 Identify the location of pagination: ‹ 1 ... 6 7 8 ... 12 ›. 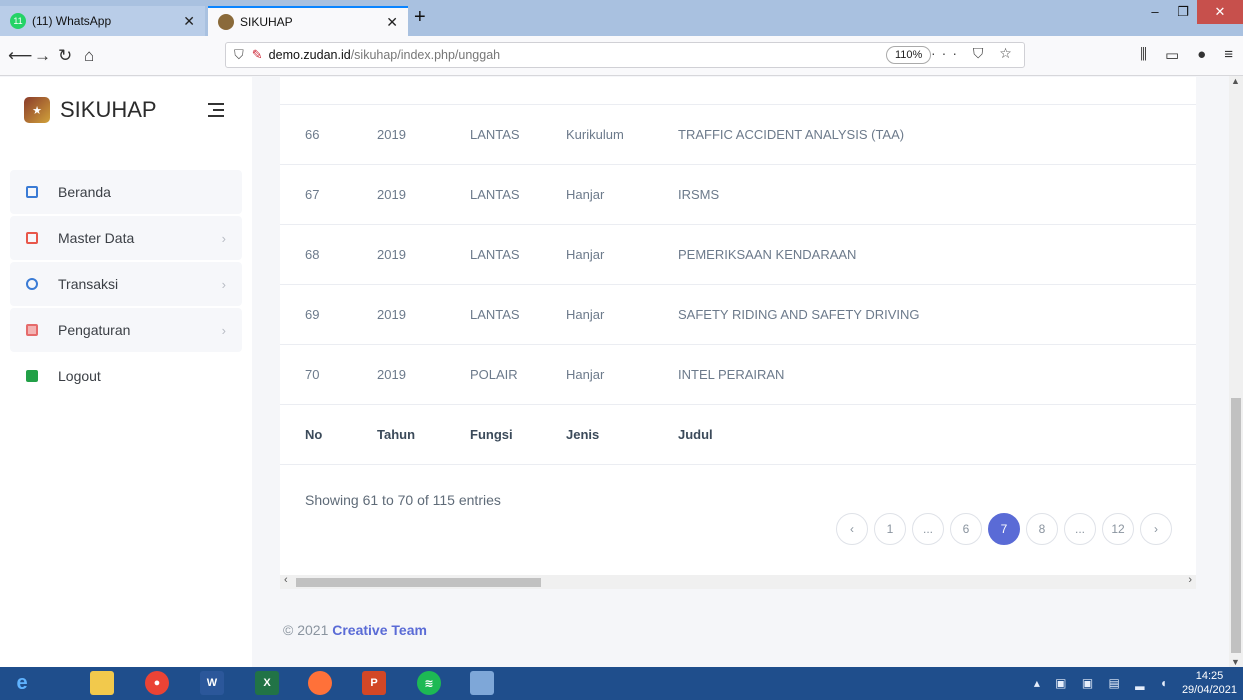
(1004, 529).